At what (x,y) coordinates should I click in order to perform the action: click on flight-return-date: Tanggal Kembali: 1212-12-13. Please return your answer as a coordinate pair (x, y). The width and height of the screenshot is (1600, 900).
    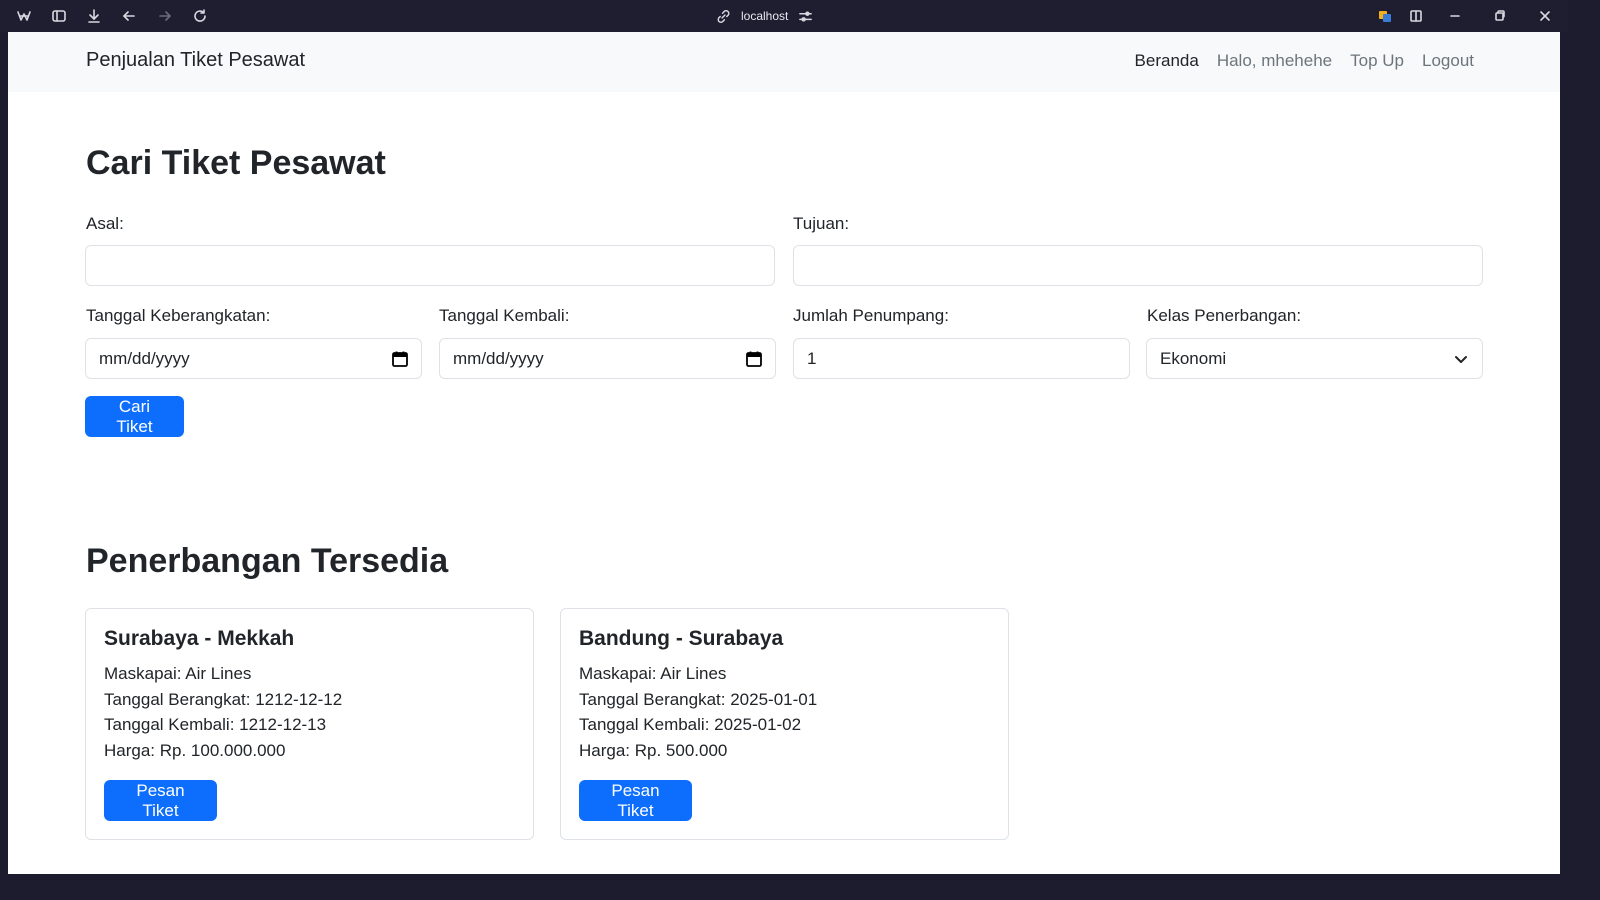
    Looking at the image, I should click on (215, 724).